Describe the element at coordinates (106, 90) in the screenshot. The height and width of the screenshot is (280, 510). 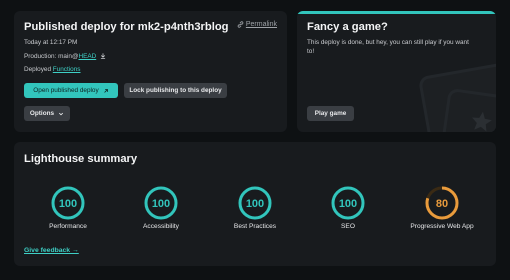
I see `external-link-icon` at that location.